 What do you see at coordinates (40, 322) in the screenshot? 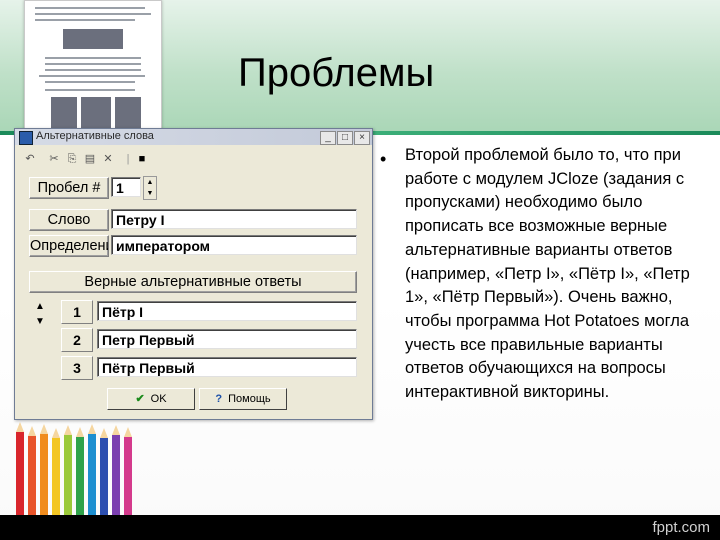
I see `move-down-icon: ▼` at bounding box center [40, 322].